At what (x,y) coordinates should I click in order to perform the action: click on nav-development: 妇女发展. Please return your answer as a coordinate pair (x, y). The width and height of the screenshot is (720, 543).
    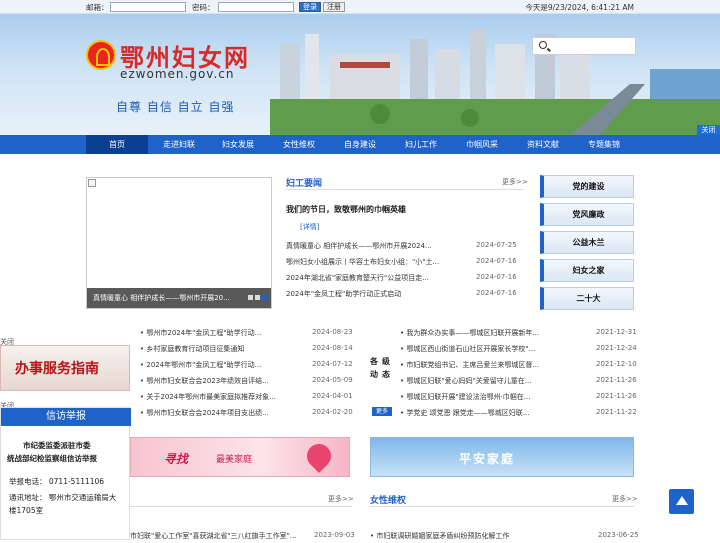
    Looking at the image, I should click on (238, 144).